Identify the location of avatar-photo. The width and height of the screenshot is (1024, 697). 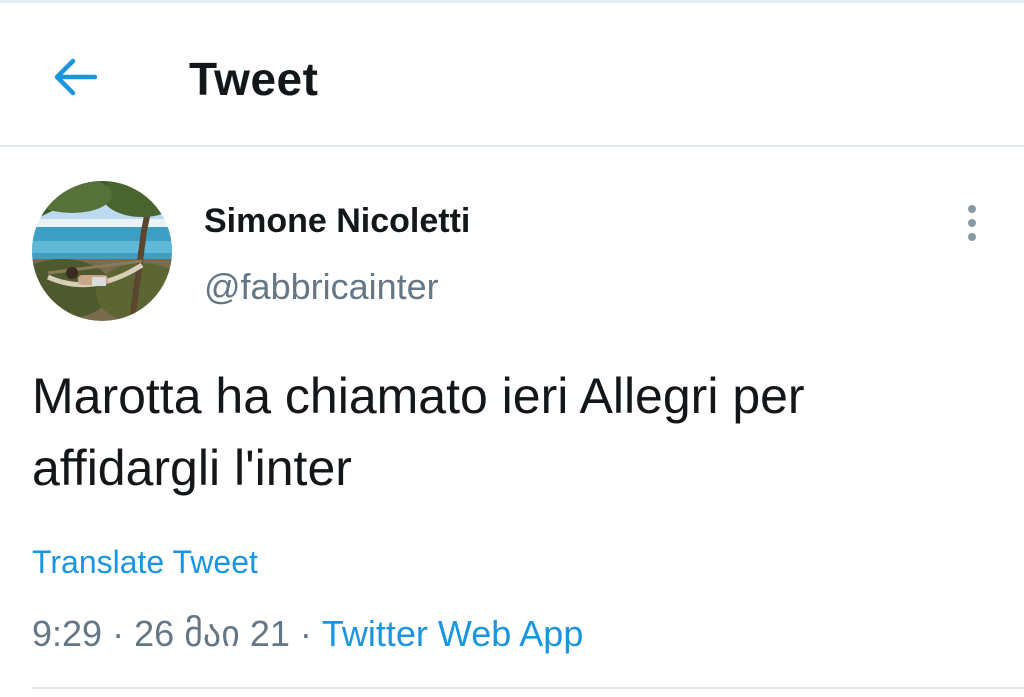
(102, 251).